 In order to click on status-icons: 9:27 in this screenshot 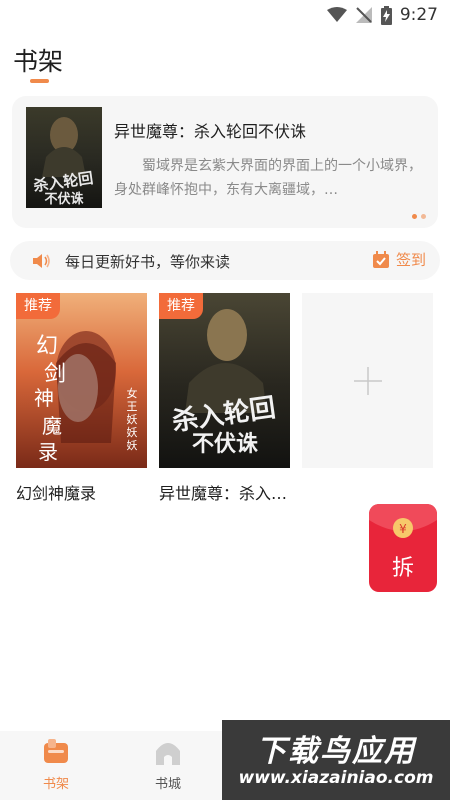, I will do `click(382, 15)`.